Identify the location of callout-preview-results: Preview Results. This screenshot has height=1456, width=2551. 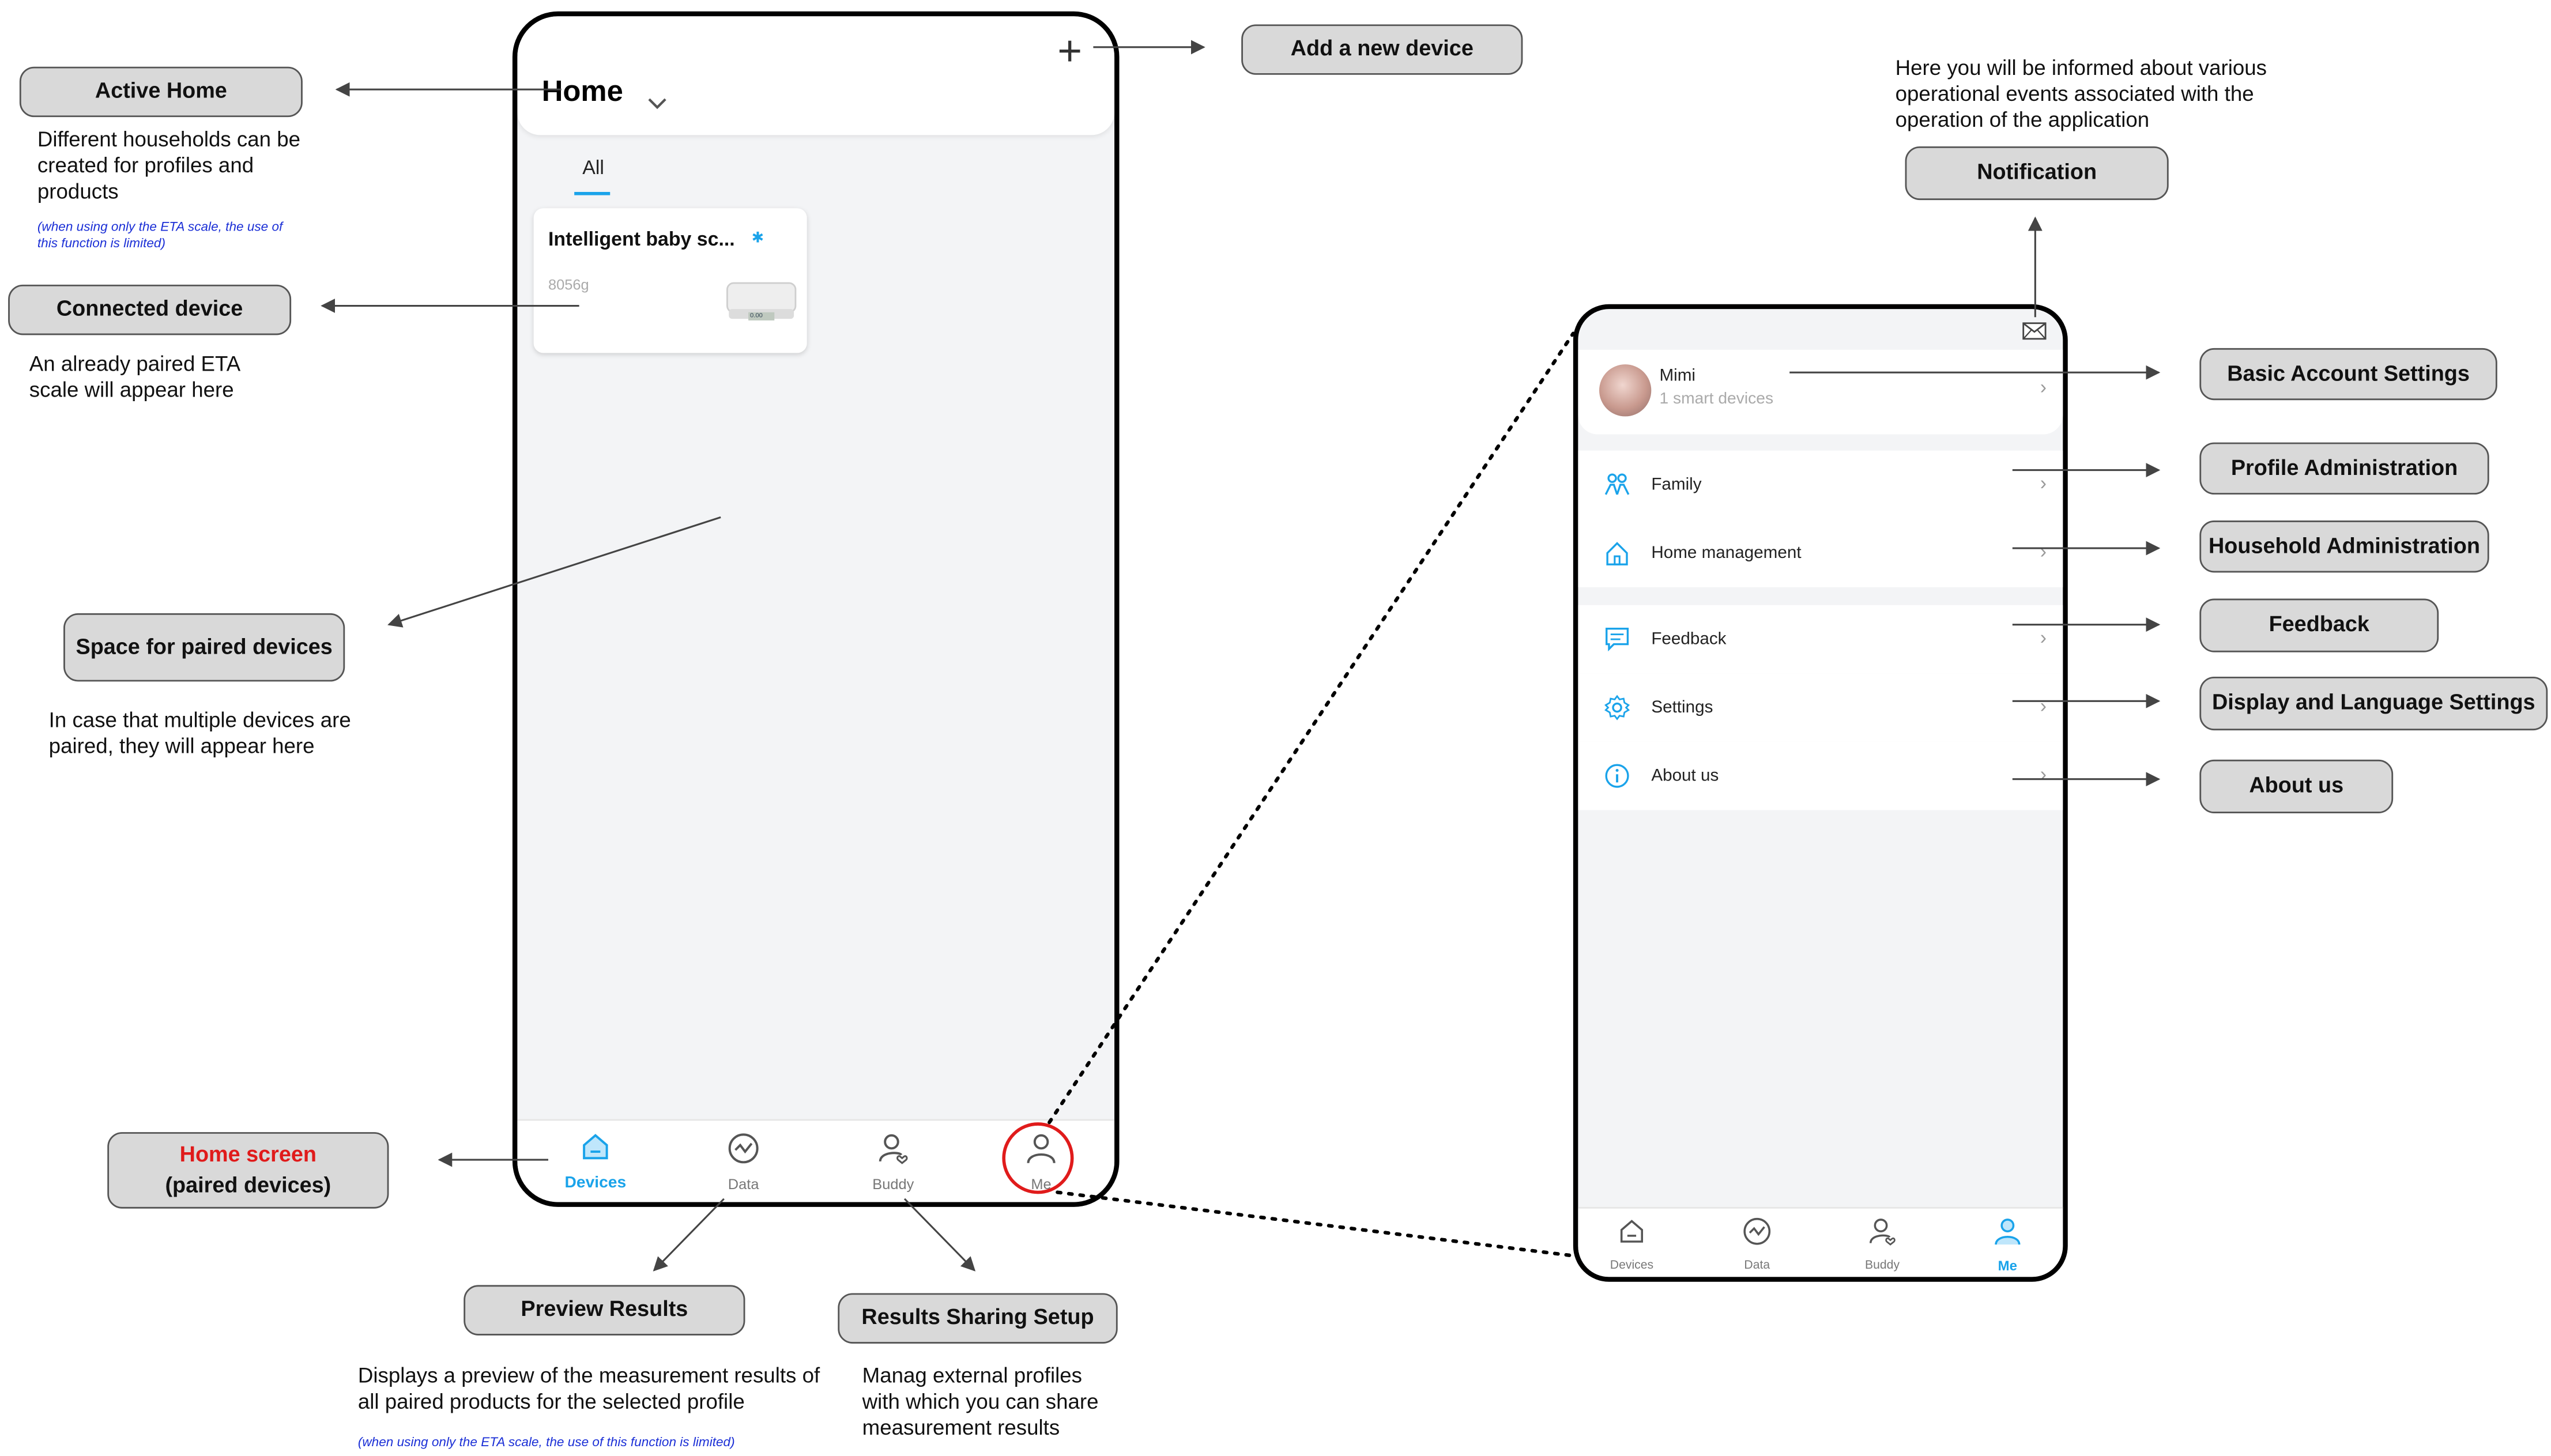
(604, 1311).